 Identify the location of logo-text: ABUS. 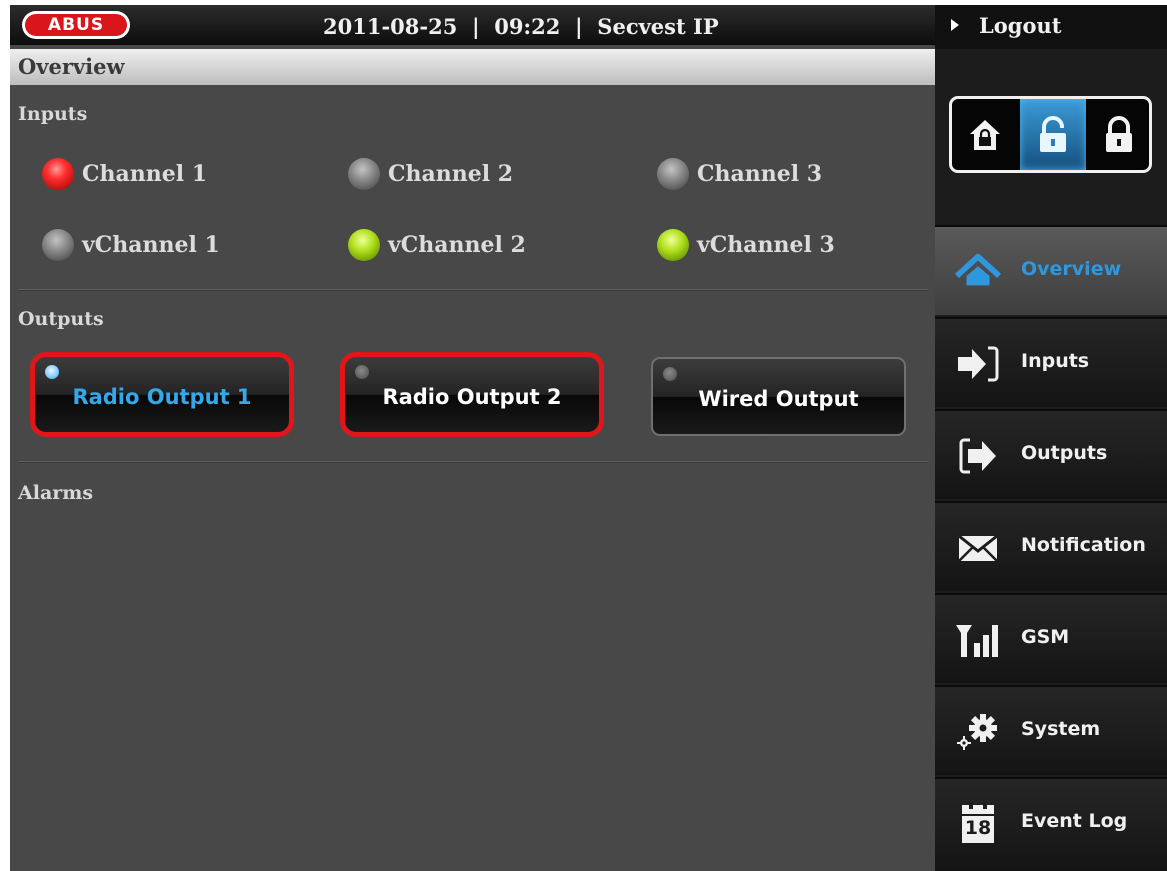
(76, 25).